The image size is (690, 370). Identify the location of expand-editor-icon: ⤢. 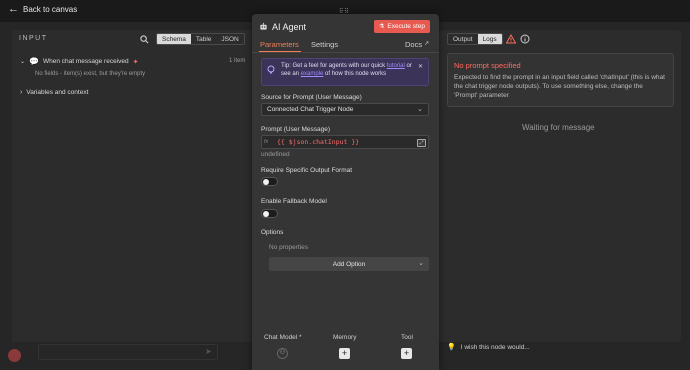
(421, 143).